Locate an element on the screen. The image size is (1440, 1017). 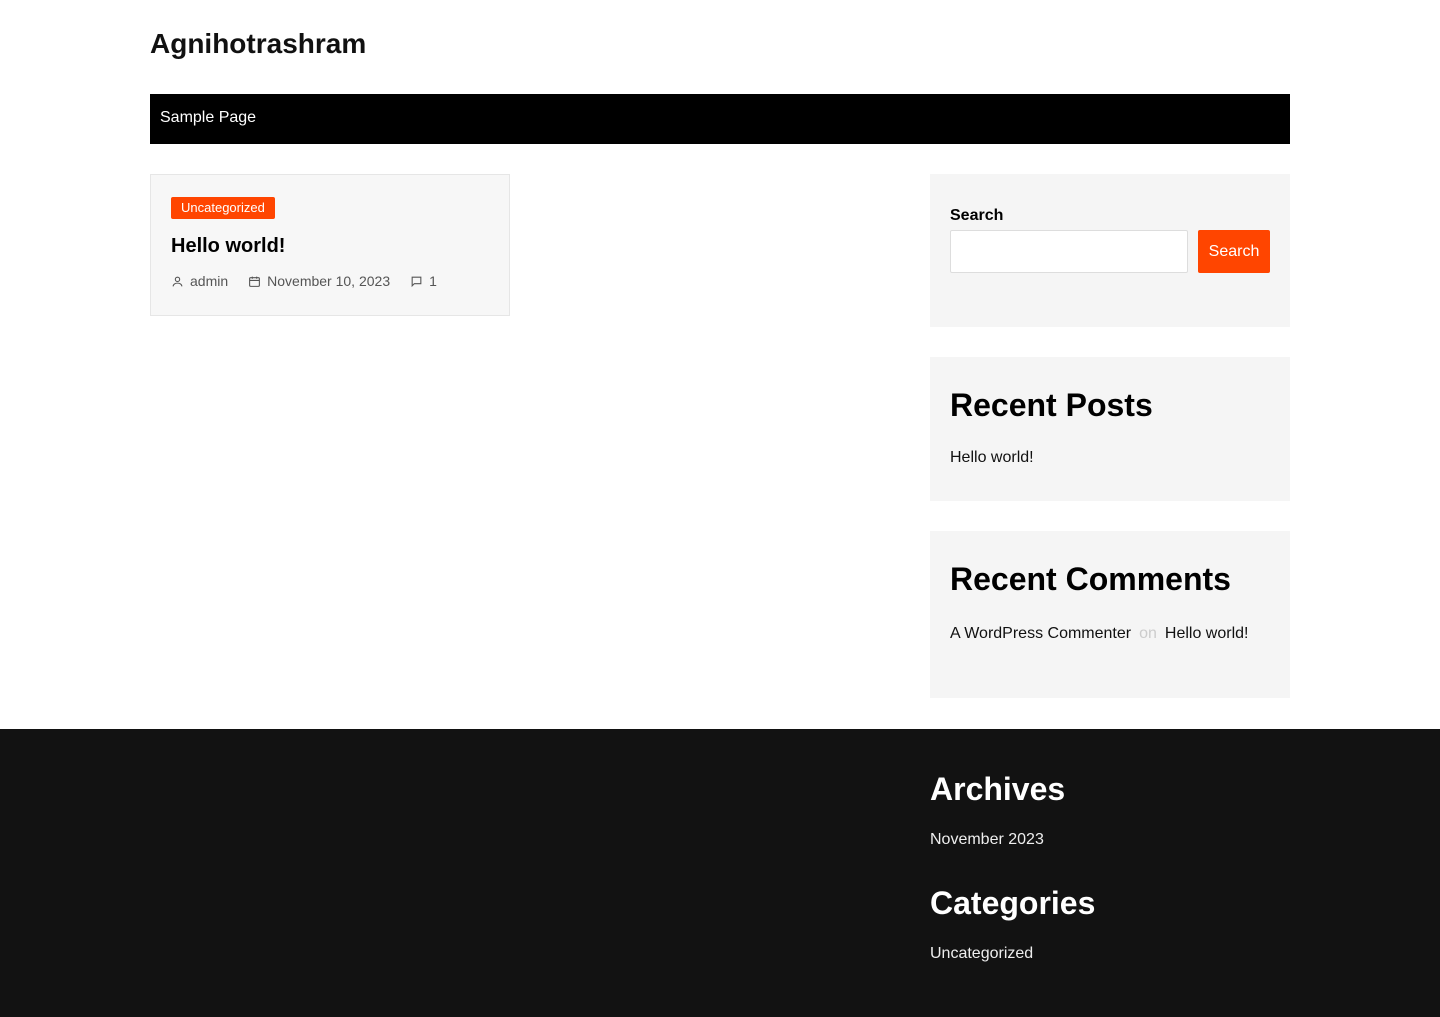
comment-post-link: Hello world! is located at coordinates (1207, 633).